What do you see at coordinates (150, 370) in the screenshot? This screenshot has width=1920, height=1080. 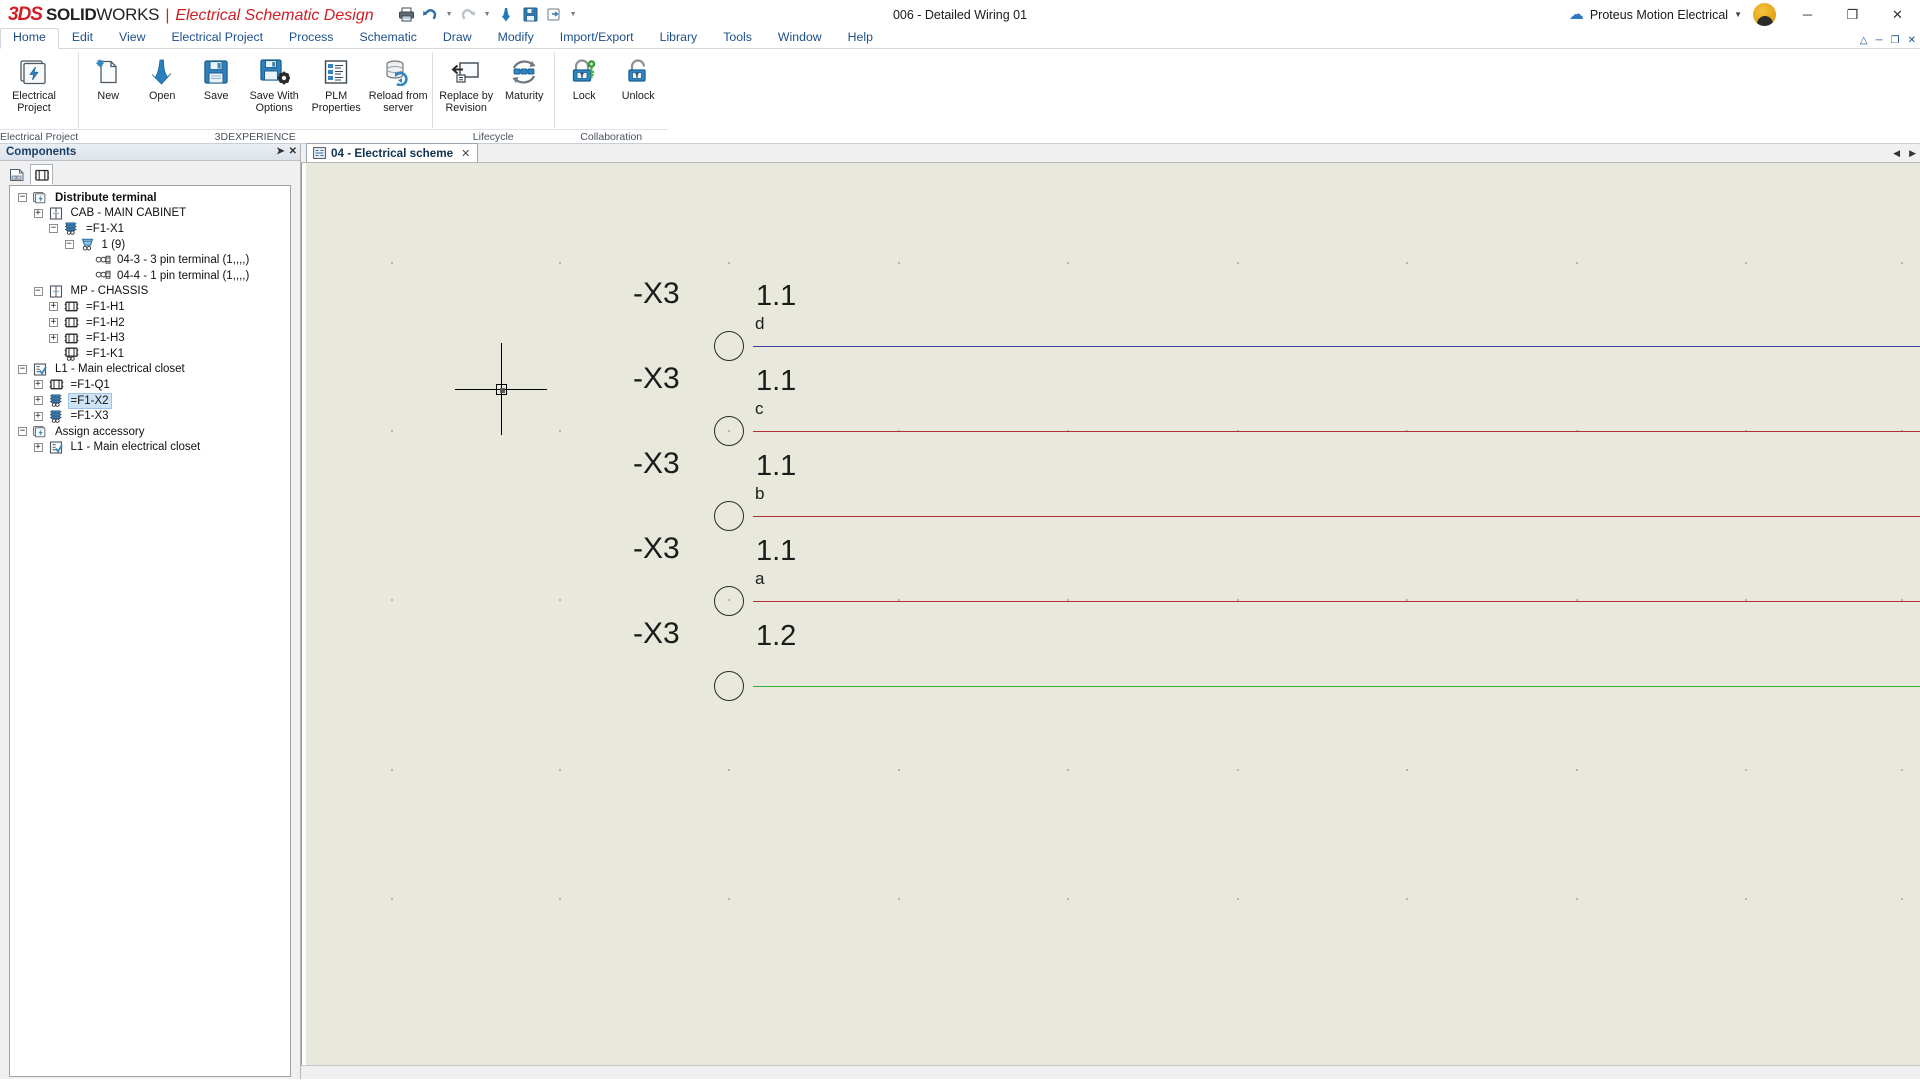 I see `tree-item: − L1 - Main electrical closet` at bounding box center [150, 370].